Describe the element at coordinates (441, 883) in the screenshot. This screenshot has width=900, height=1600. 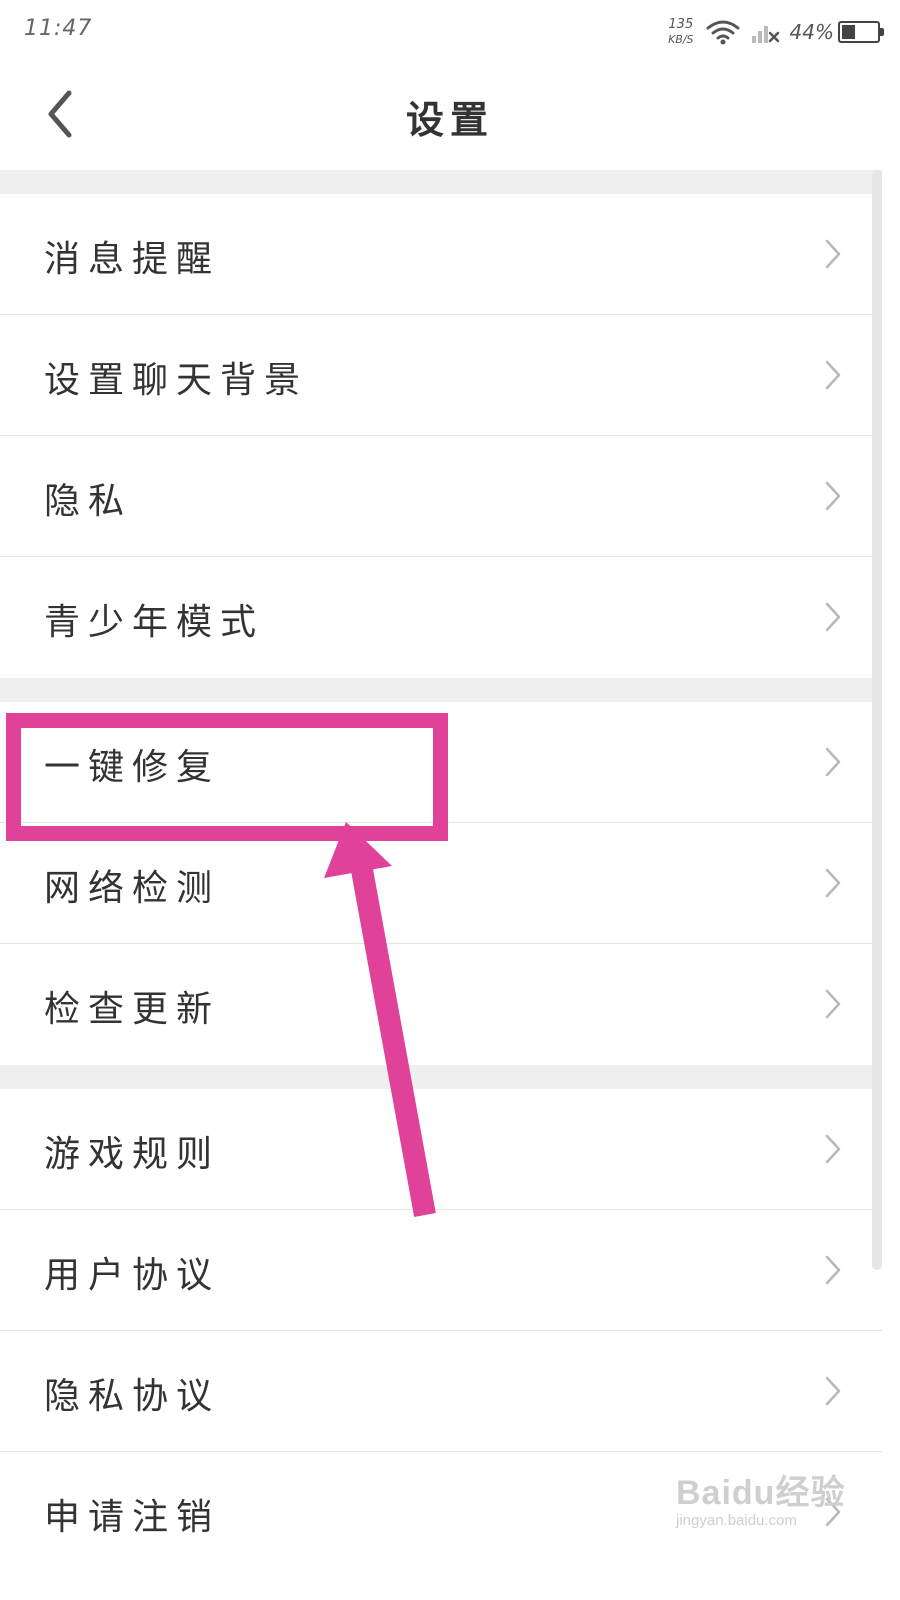
I see `setting-network-test: 网络检测` at that location.